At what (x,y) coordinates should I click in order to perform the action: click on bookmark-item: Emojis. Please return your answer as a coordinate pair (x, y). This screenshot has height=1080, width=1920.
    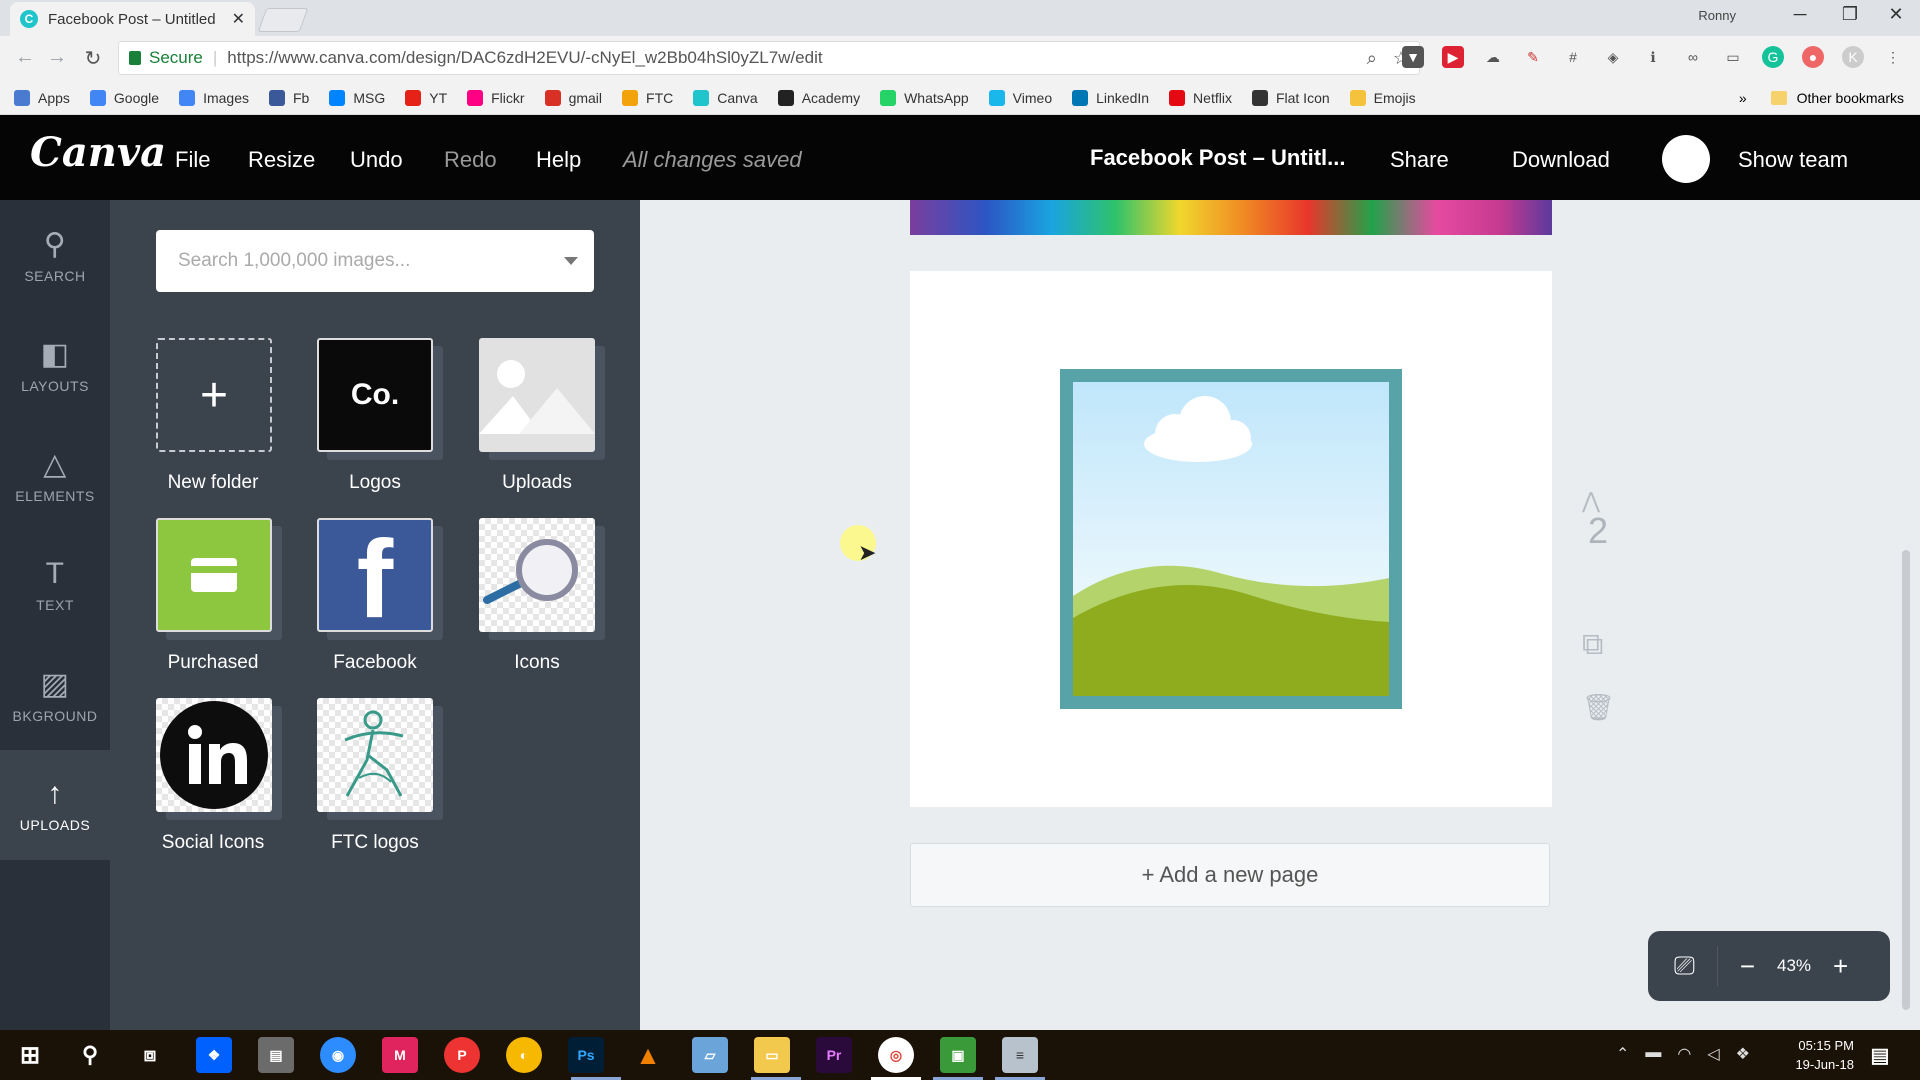
    Looking at the image, I should click on (1382, 98).